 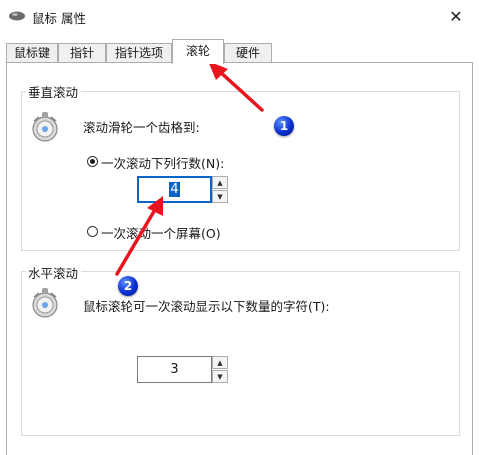 I want to click on close-button: ✕, so click(x=456, y=16).